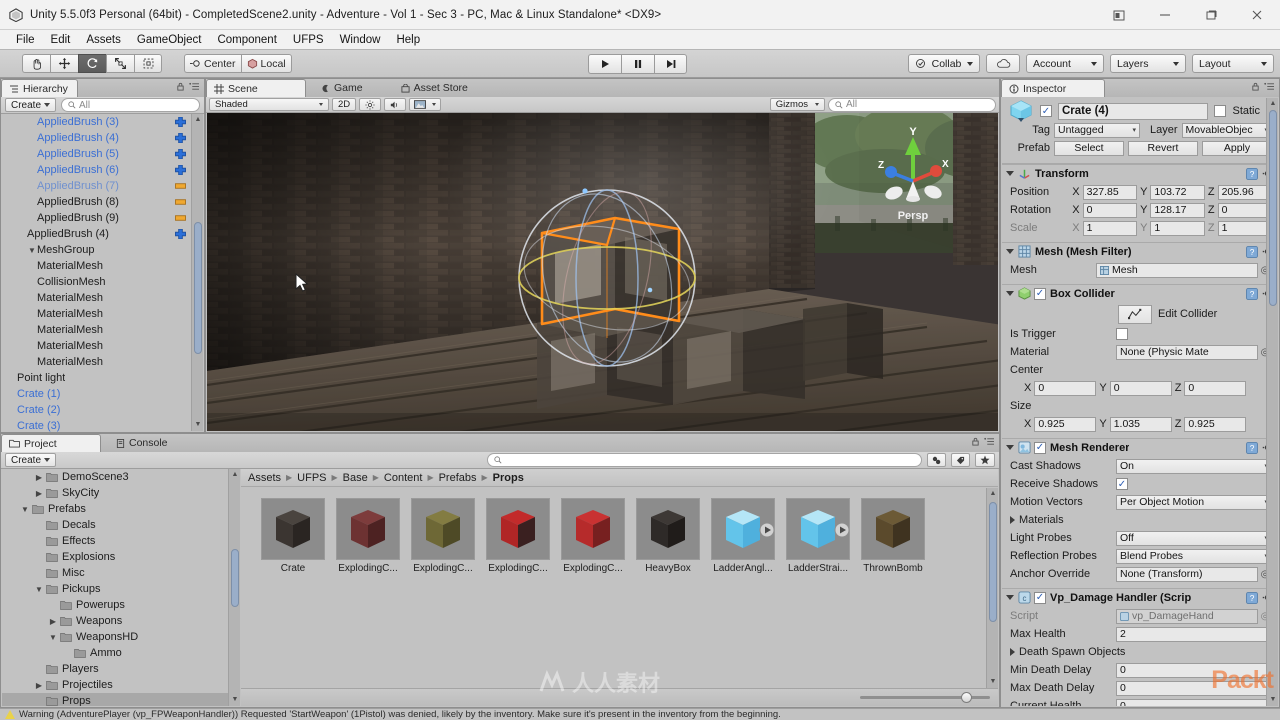 The height and width of the screenshot is (720, 1280). What do you see at coordinates (102, 410) in the screenshot?
I see `hierarchy-item: Crate (2)` at bounding box center [102, 410].